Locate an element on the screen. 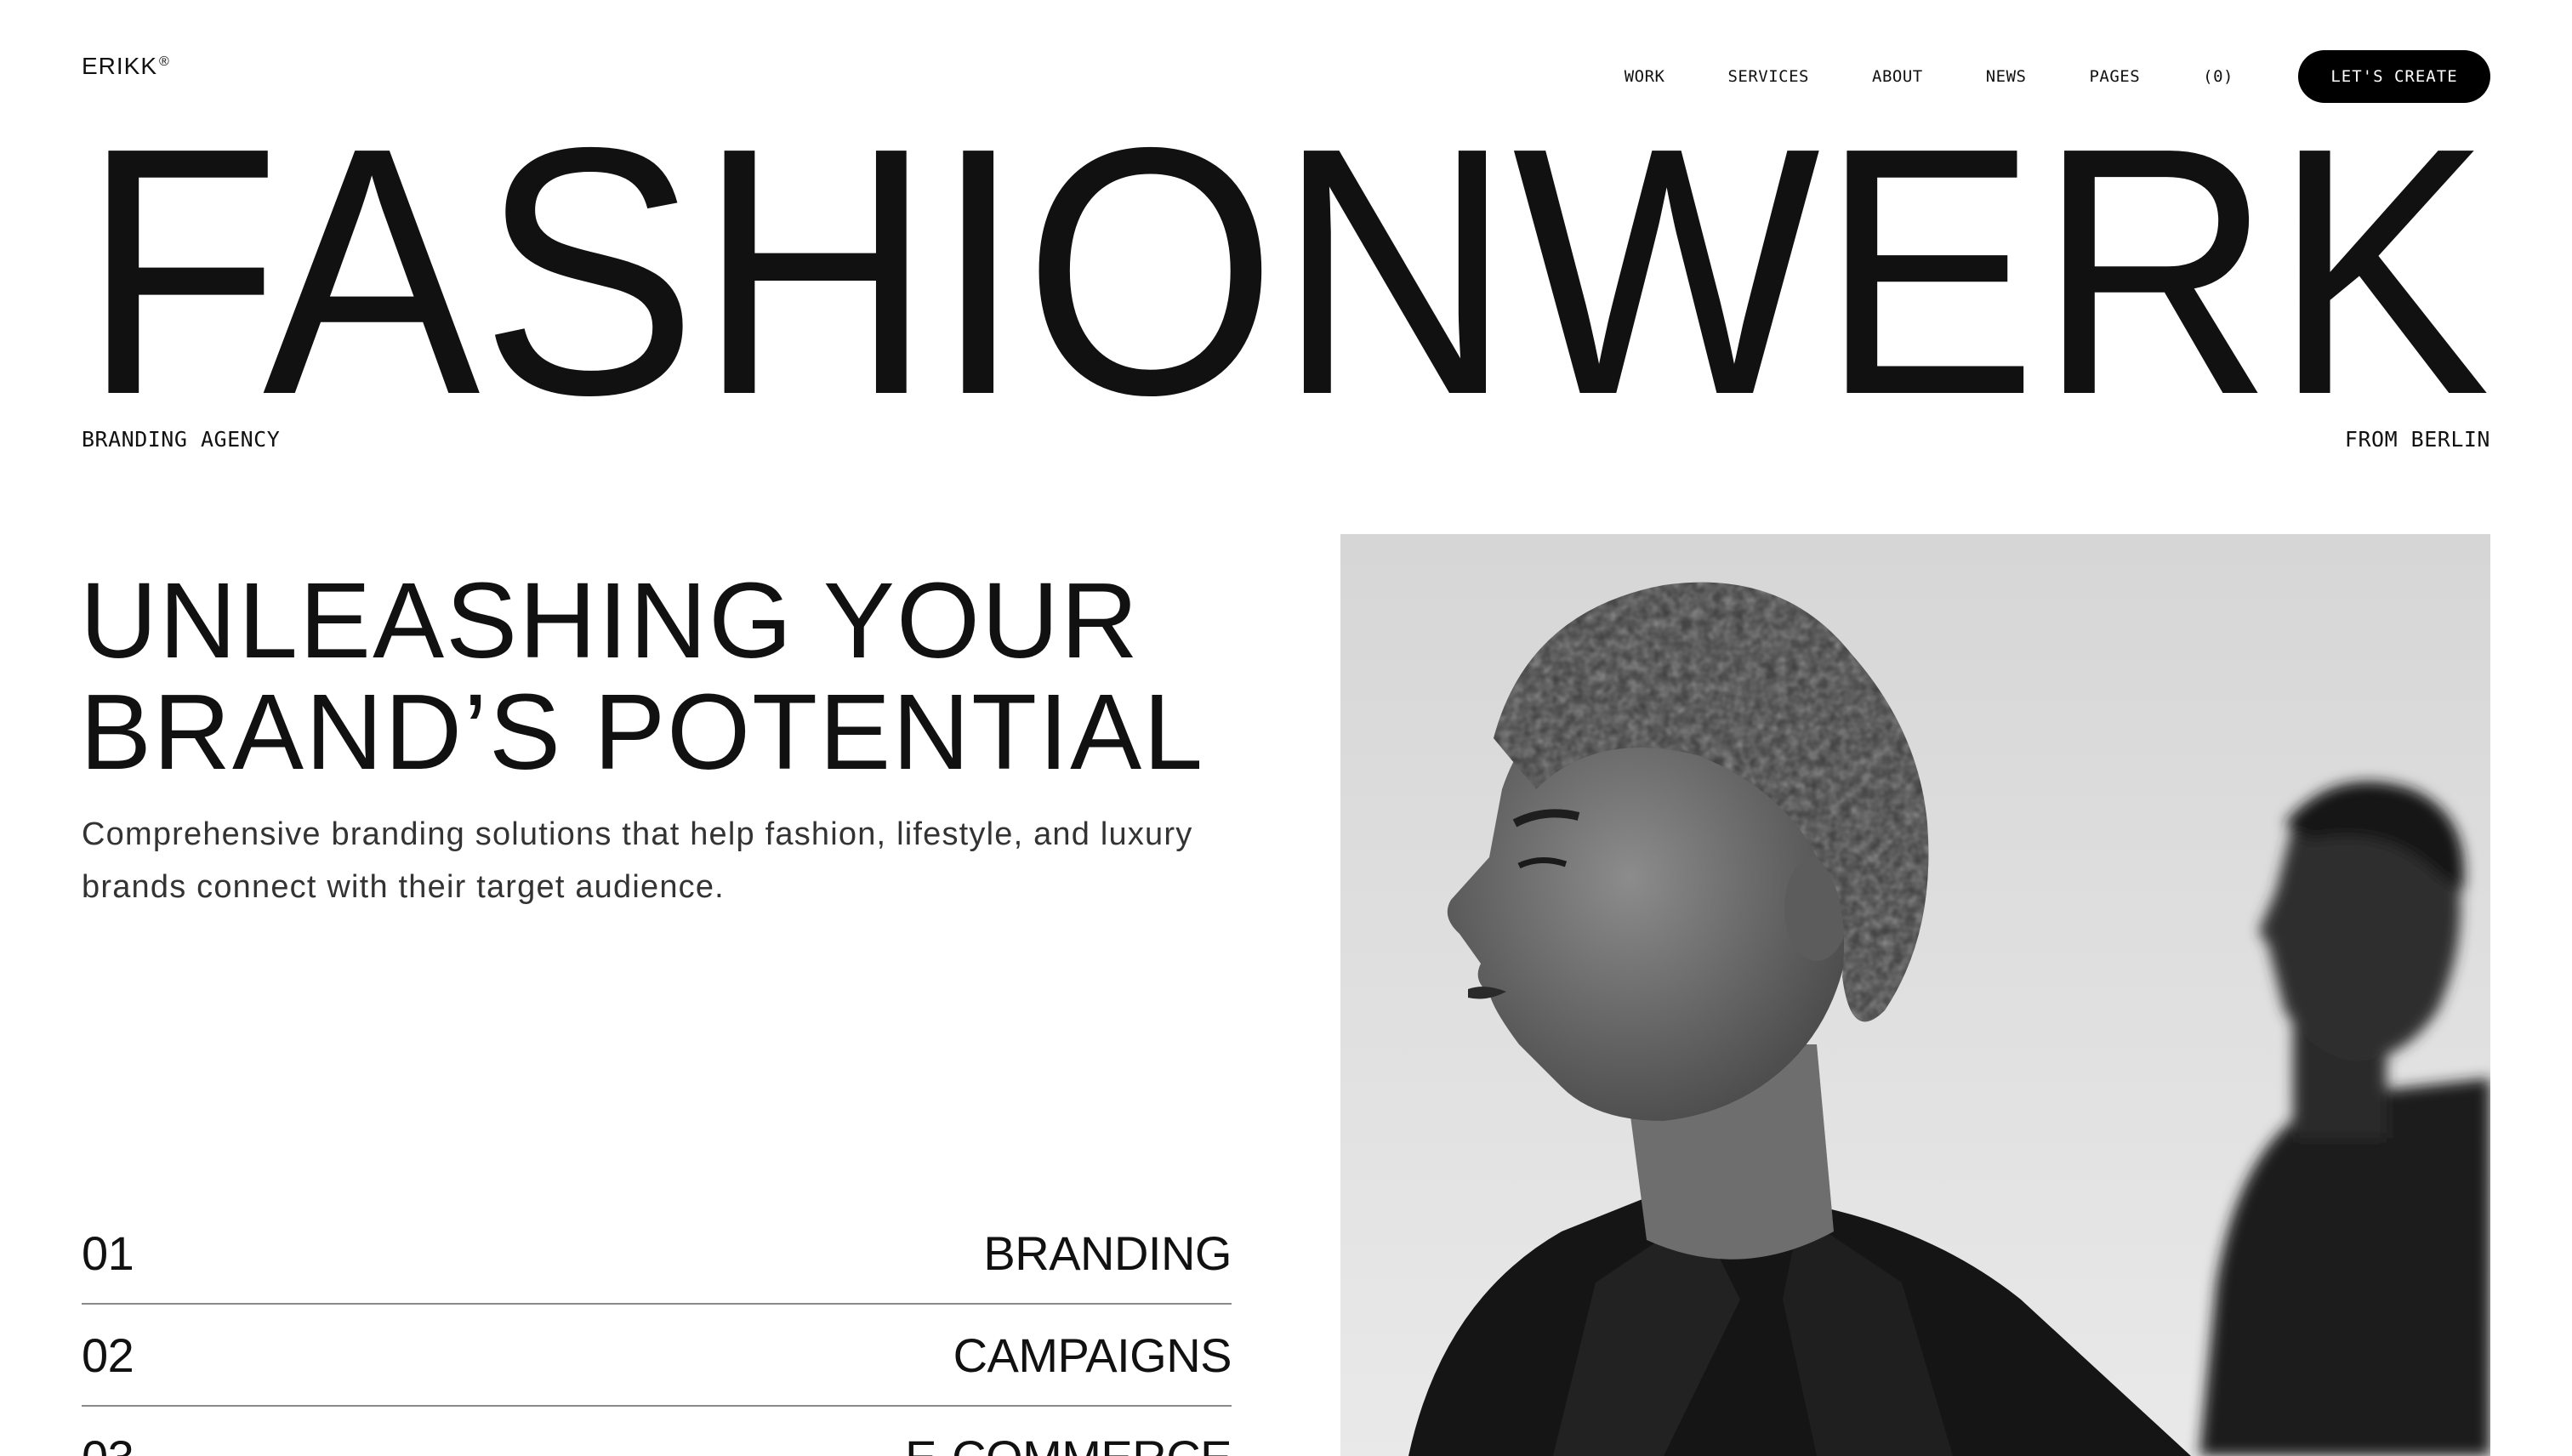  service-number: 03 is located at coordinates (108, 1443).